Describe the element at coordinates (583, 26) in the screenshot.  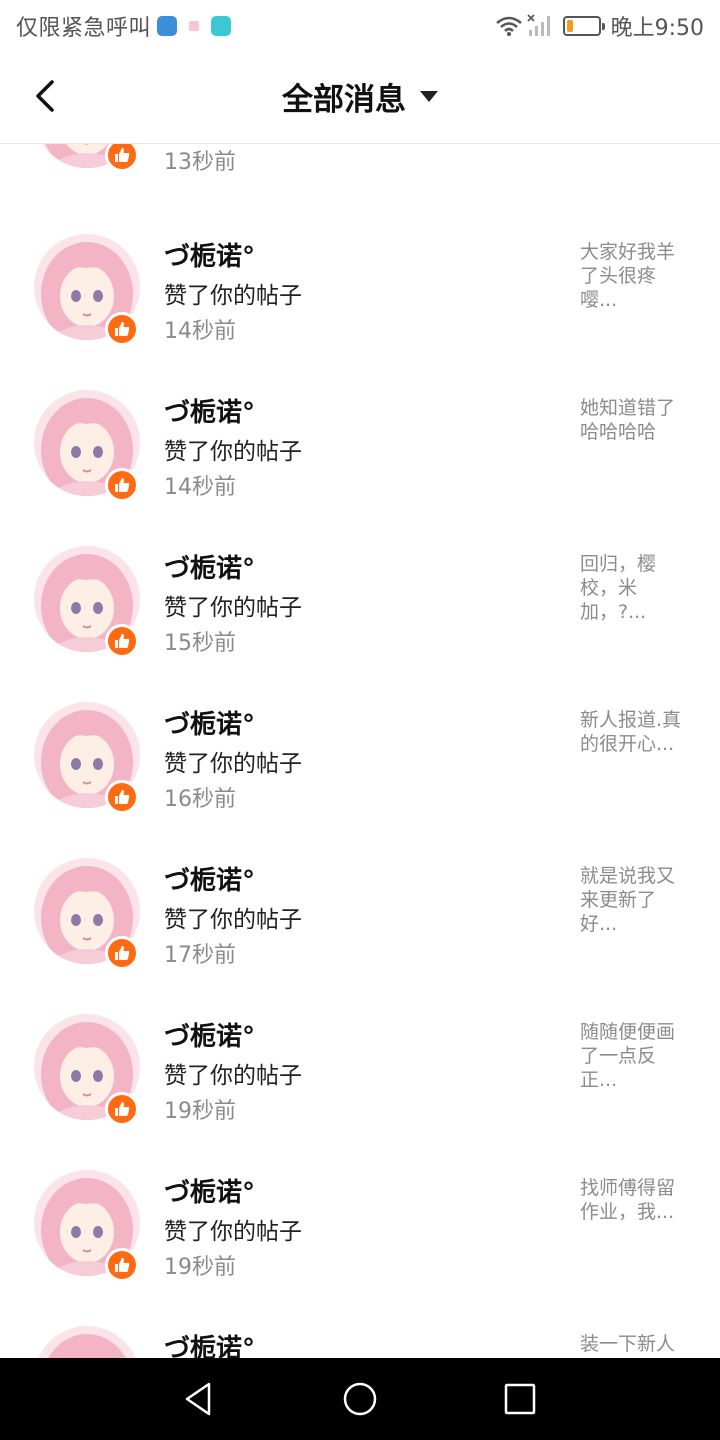
I see `battery-icon` at that location.